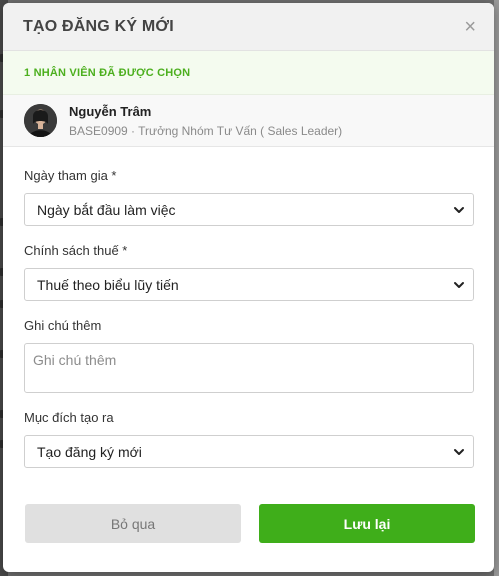 This screenshot has width=499, height=576. I want to click on join-date-label: Ngày tham gia *, so click(70, 175).